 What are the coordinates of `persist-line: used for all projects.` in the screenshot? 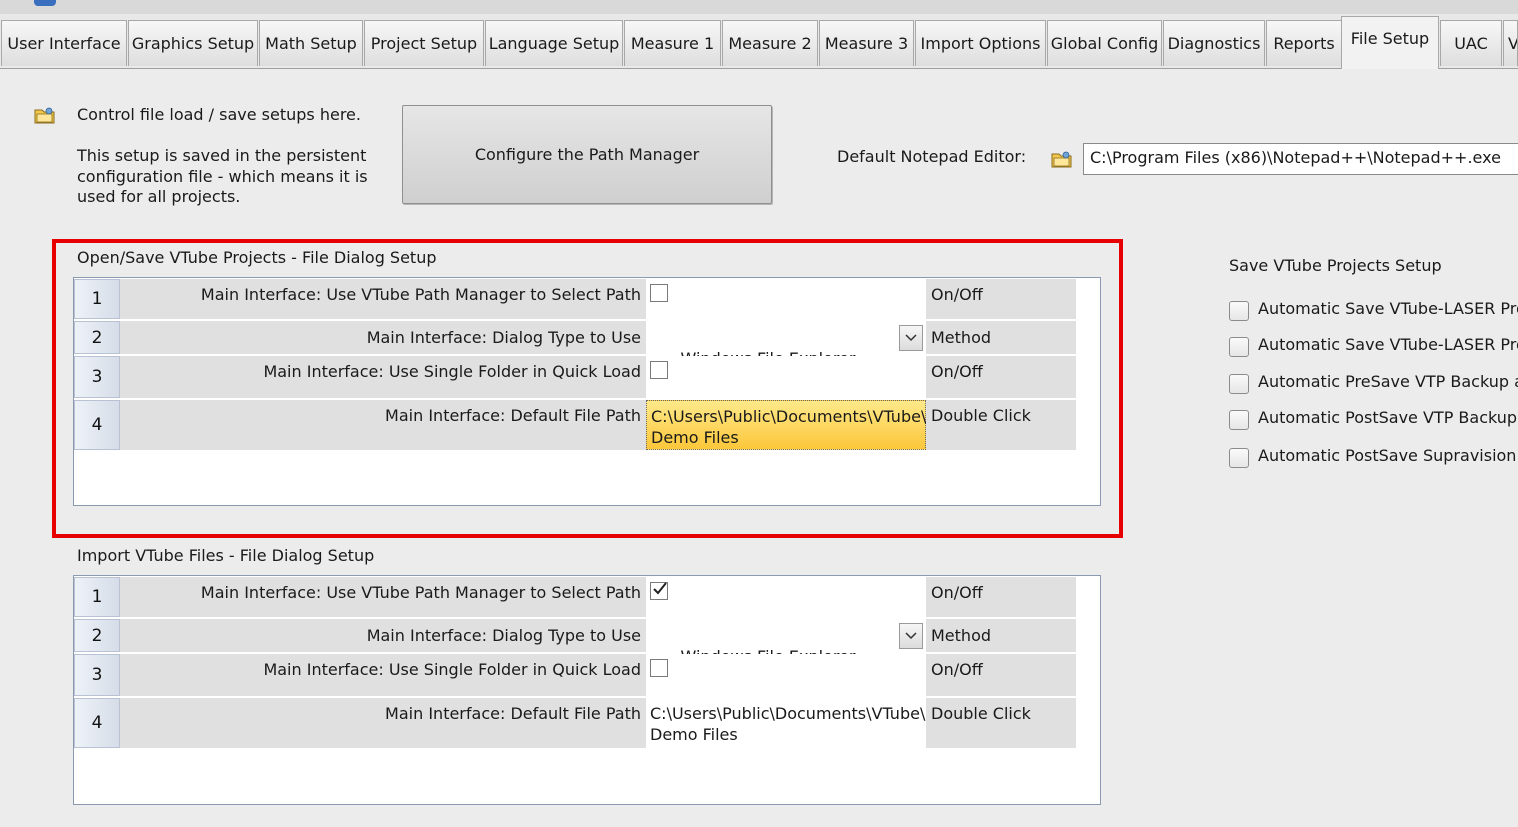 It's located at (159, 196).